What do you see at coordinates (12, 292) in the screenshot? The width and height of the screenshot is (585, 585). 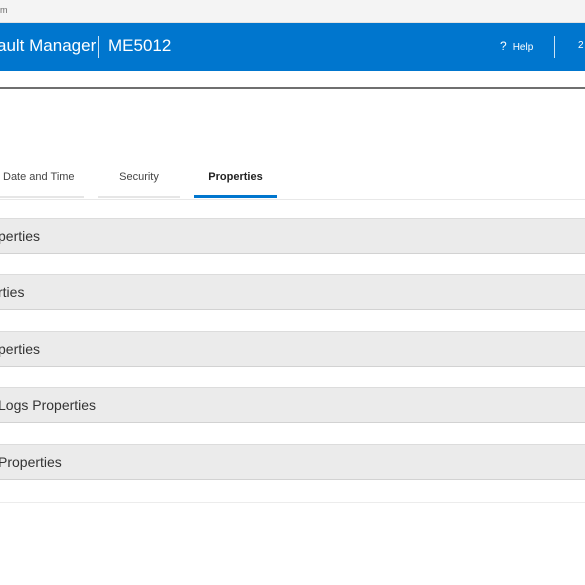 I see `section-title: rties` at bounding box center [12, 292].